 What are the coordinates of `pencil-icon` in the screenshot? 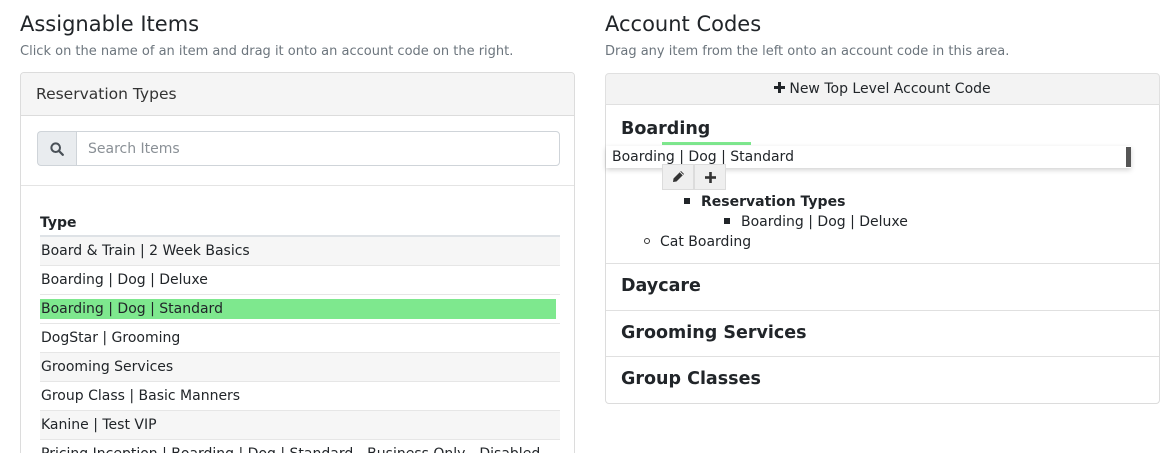 It's located at (678, 177).